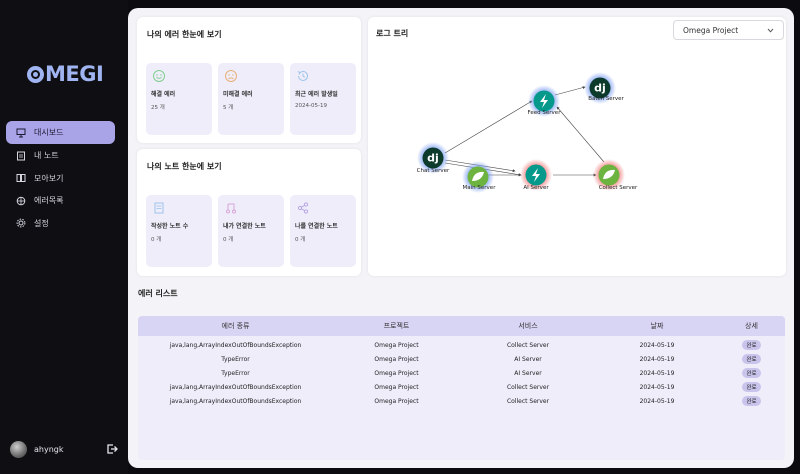 The image size is (800, 474). What do you see at coordinates (528, 326) in the screenshot?
I see `col-service: 서비스` at bounding box center [528, 326].